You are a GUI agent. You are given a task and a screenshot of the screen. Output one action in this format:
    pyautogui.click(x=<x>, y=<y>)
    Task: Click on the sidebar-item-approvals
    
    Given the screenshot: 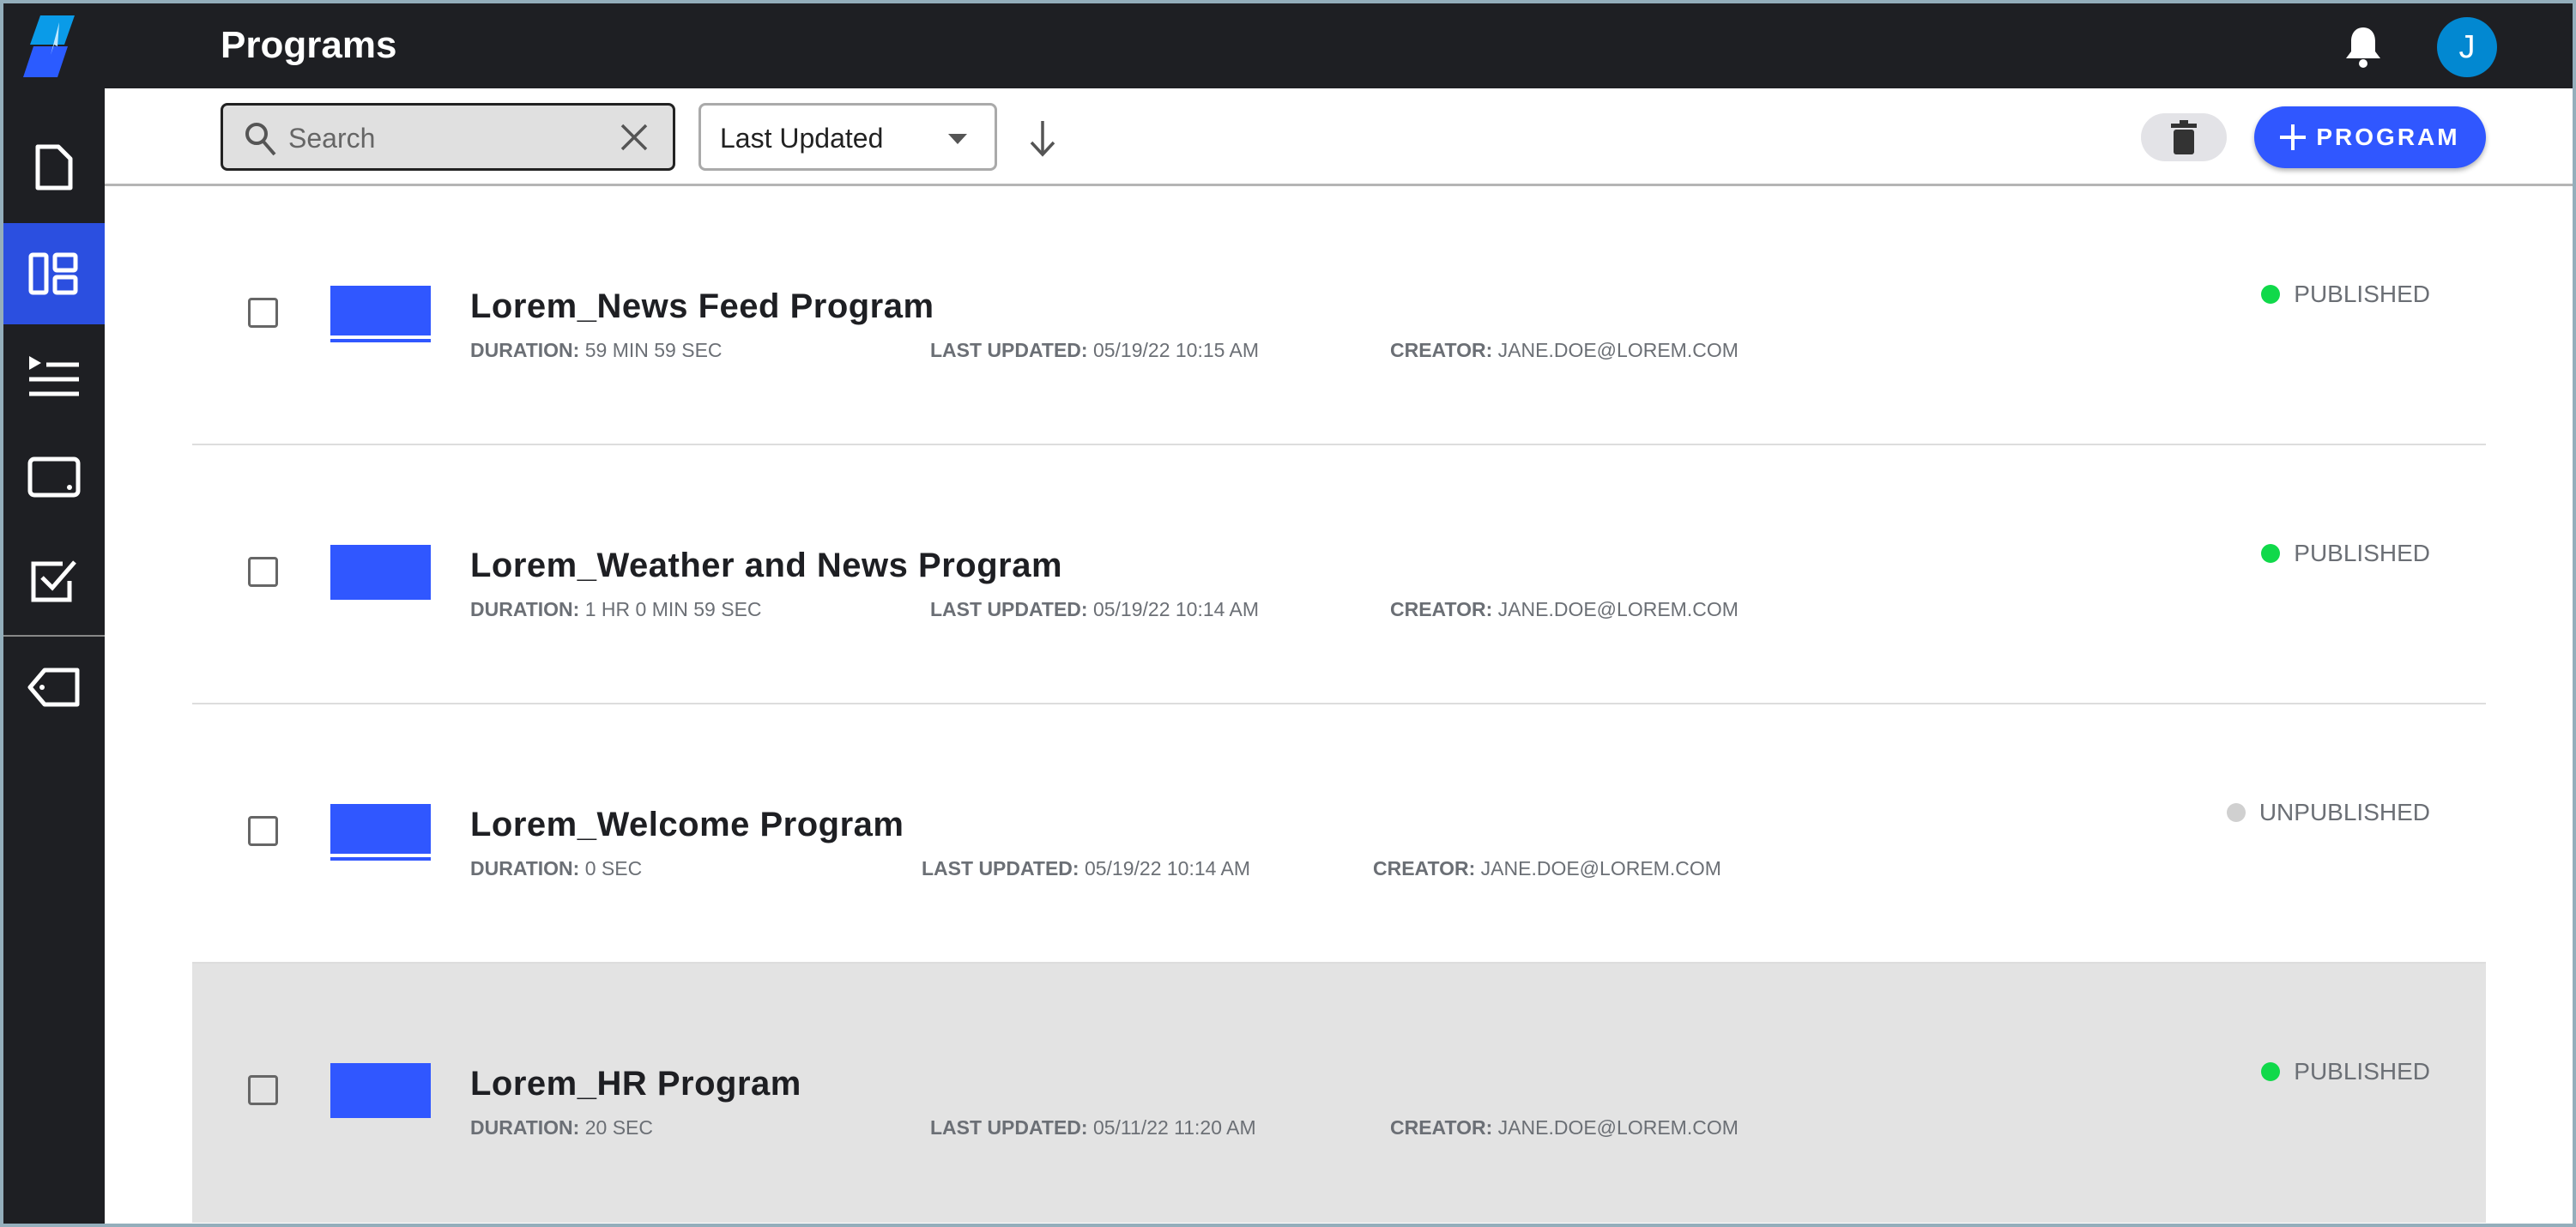 What is the action you would take?
    pyautogui.click(x=54, y=580)
    